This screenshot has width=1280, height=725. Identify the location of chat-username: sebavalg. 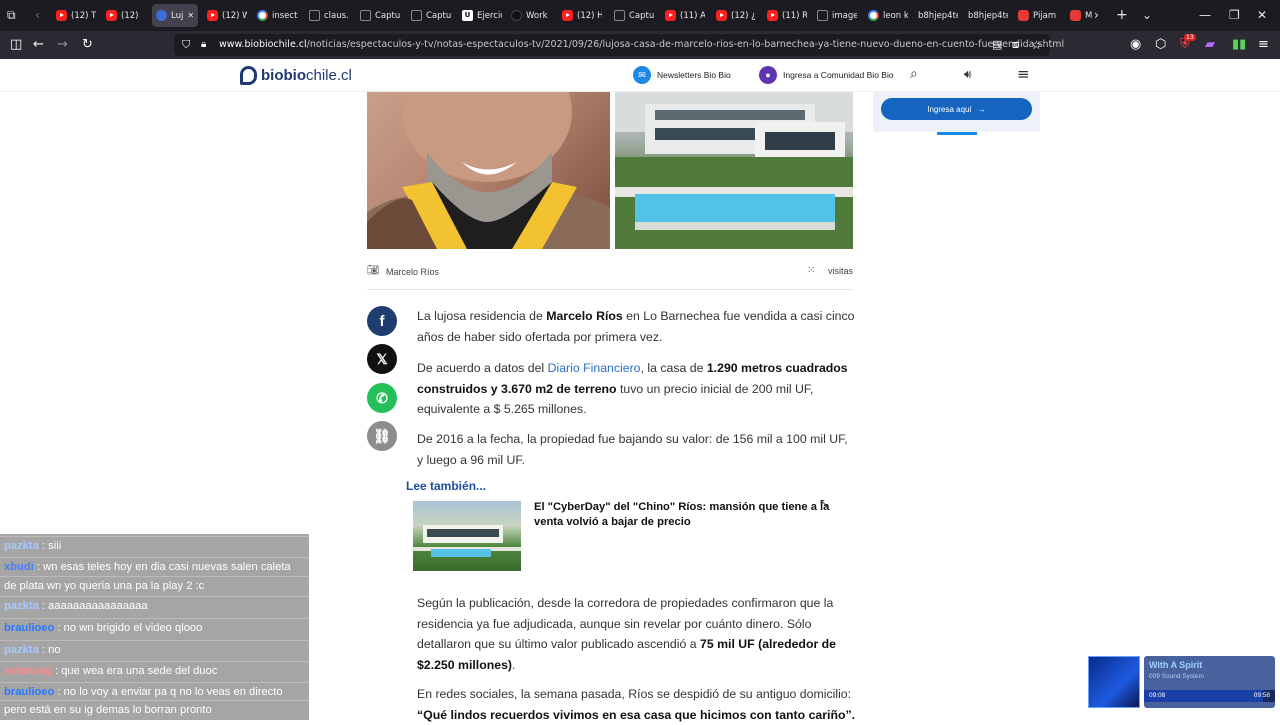
(28, 671).